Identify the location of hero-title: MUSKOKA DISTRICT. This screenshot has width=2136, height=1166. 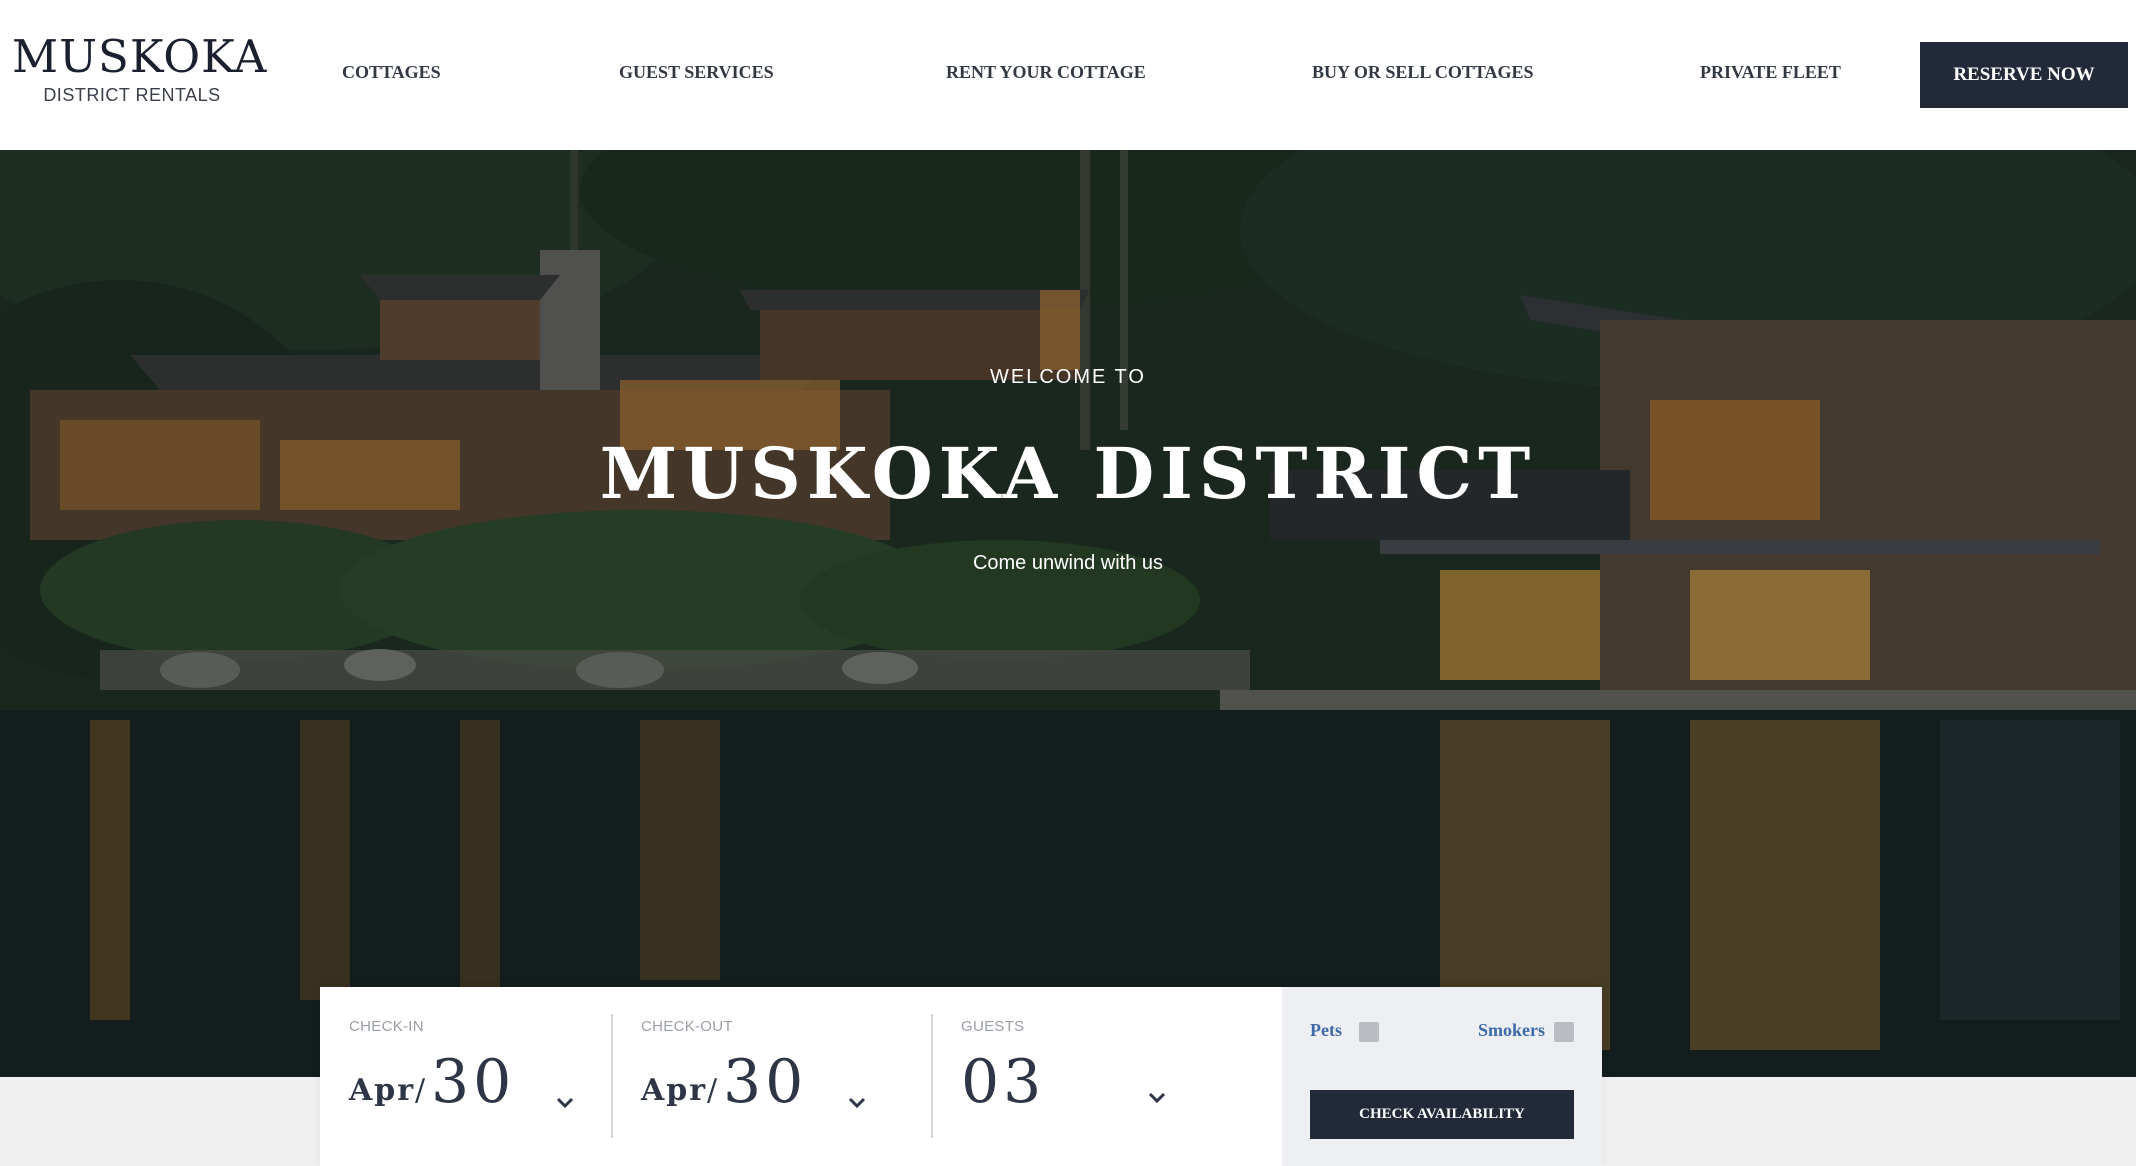
(1068, 473).